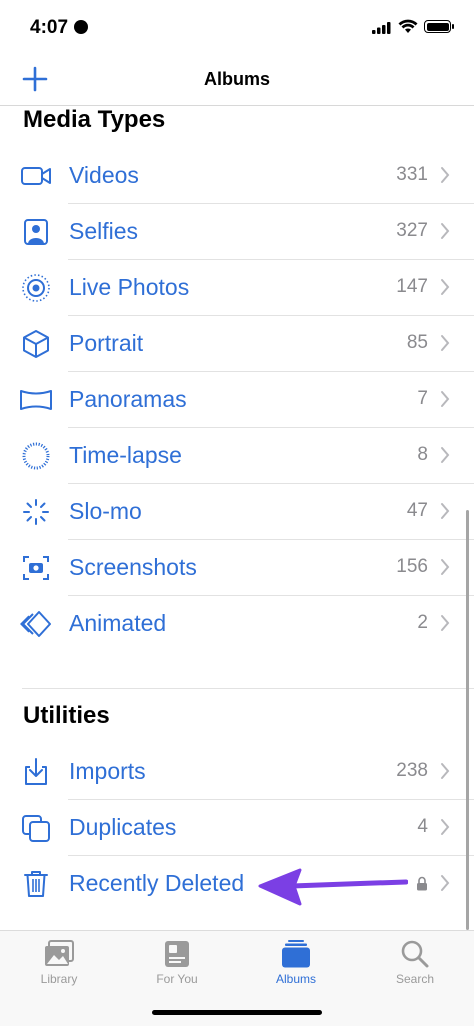 This screenshot has height=1026, width=474. What do you see at coordinates (36, 884) in the screenshot?
I see `trash-icon` at bounding box center [36, 884].